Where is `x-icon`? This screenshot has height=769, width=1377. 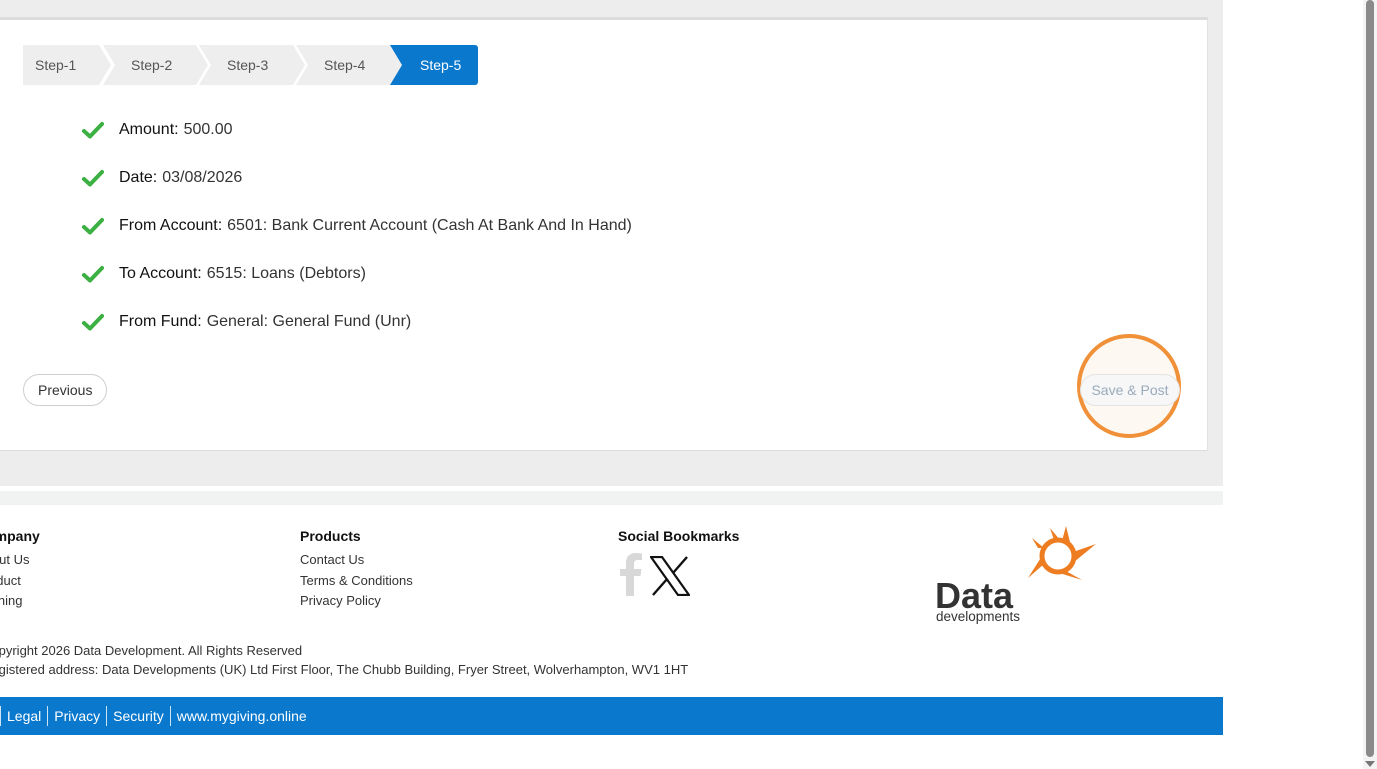 x-icon is located at coordinates (670, 576).